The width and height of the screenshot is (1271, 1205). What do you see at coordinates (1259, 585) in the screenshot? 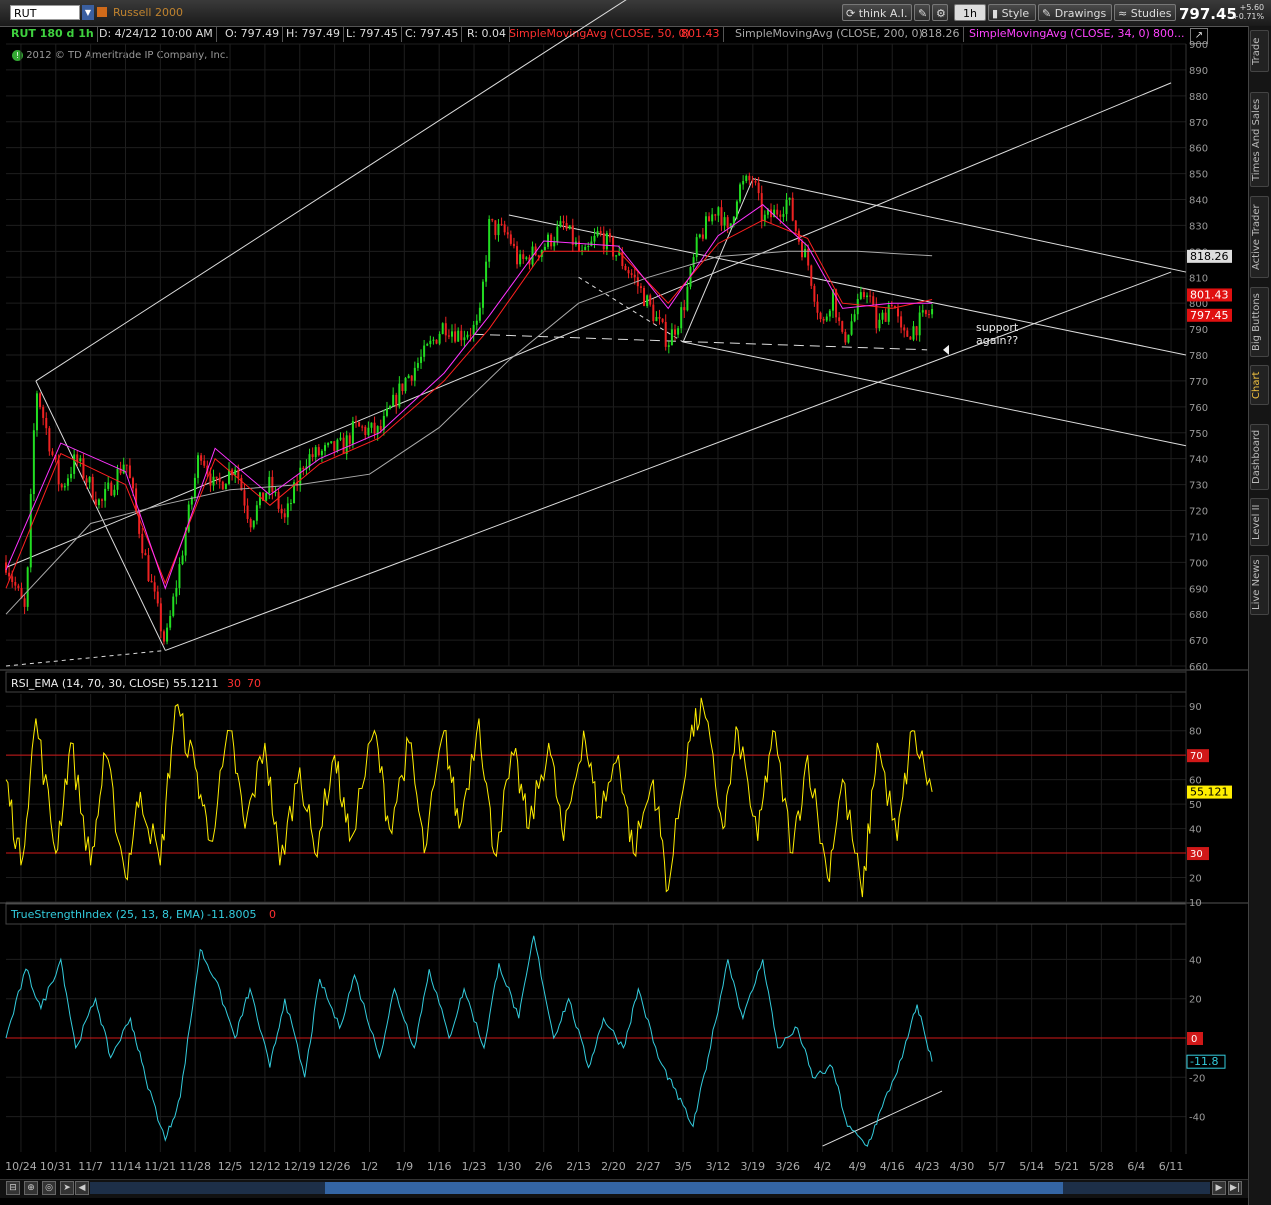
I see `tab-live-news: Live News` at bounding box center [1259, 585].